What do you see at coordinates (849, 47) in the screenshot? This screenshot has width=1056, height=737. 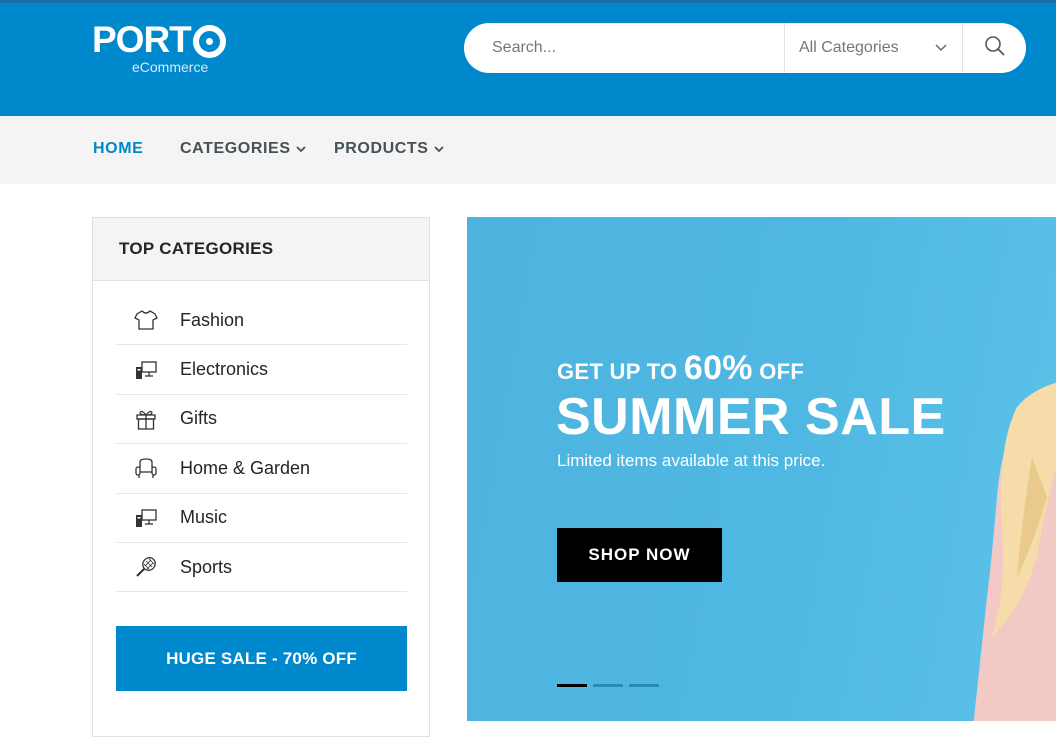 I see `category-select-value: All Categories` at bounding box center [849, 47].